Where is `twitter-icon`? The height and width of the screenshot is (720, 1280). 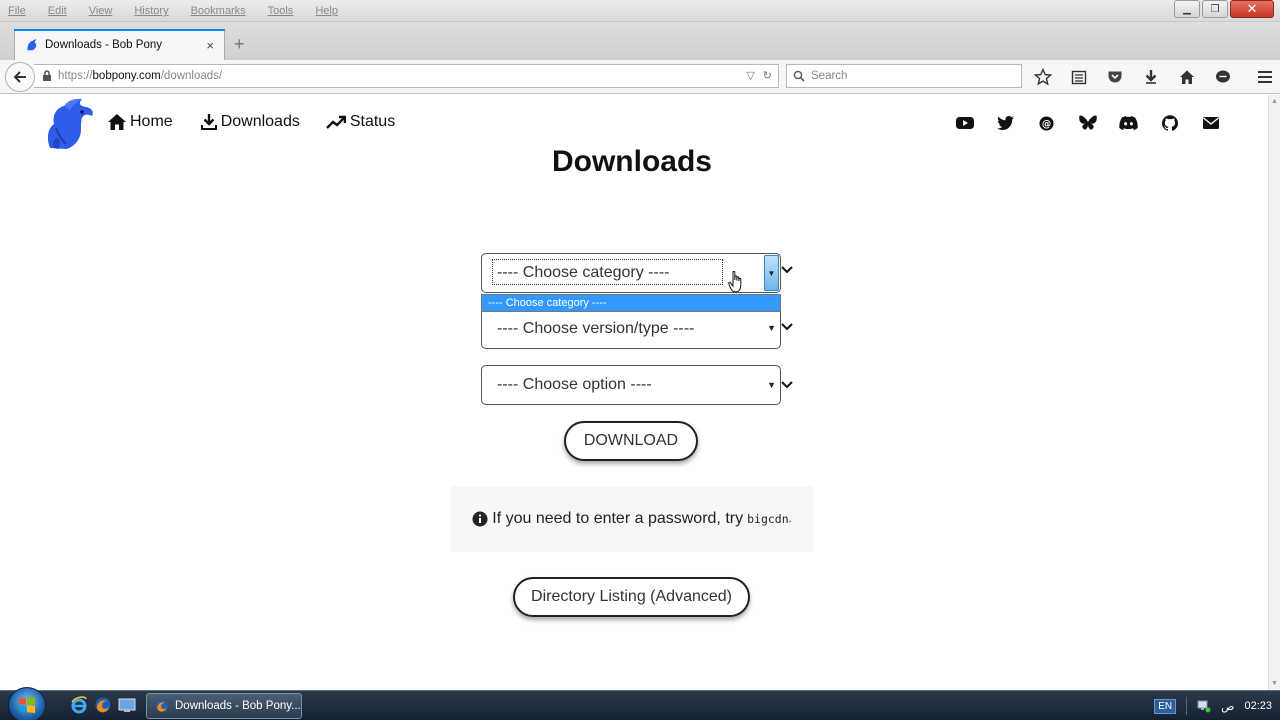 twitter-icon is located at coordinates (1005, 123).